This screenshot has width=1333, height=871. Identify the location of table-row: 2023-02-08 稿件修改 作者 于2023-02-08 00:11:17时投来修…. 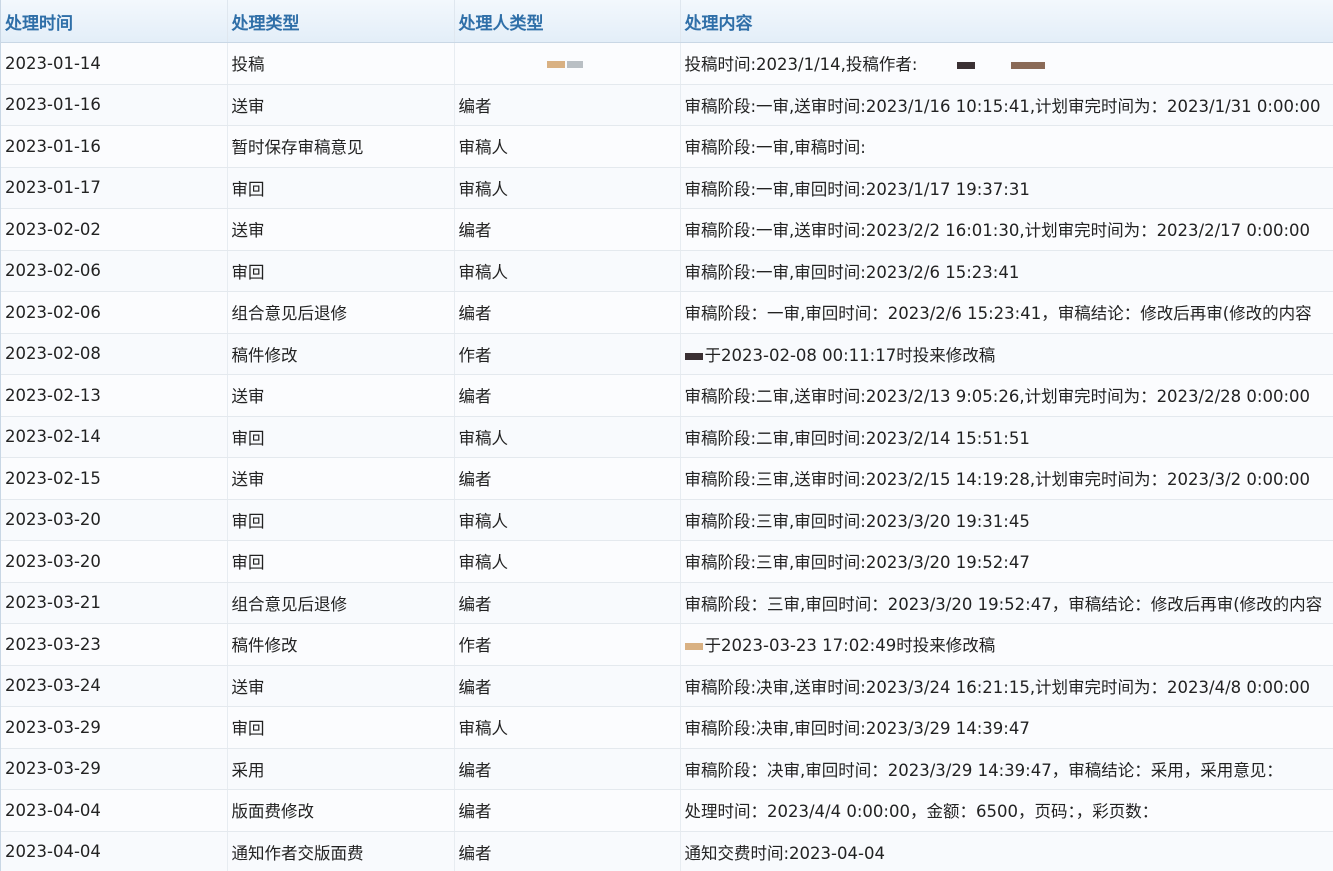
(667, 354).